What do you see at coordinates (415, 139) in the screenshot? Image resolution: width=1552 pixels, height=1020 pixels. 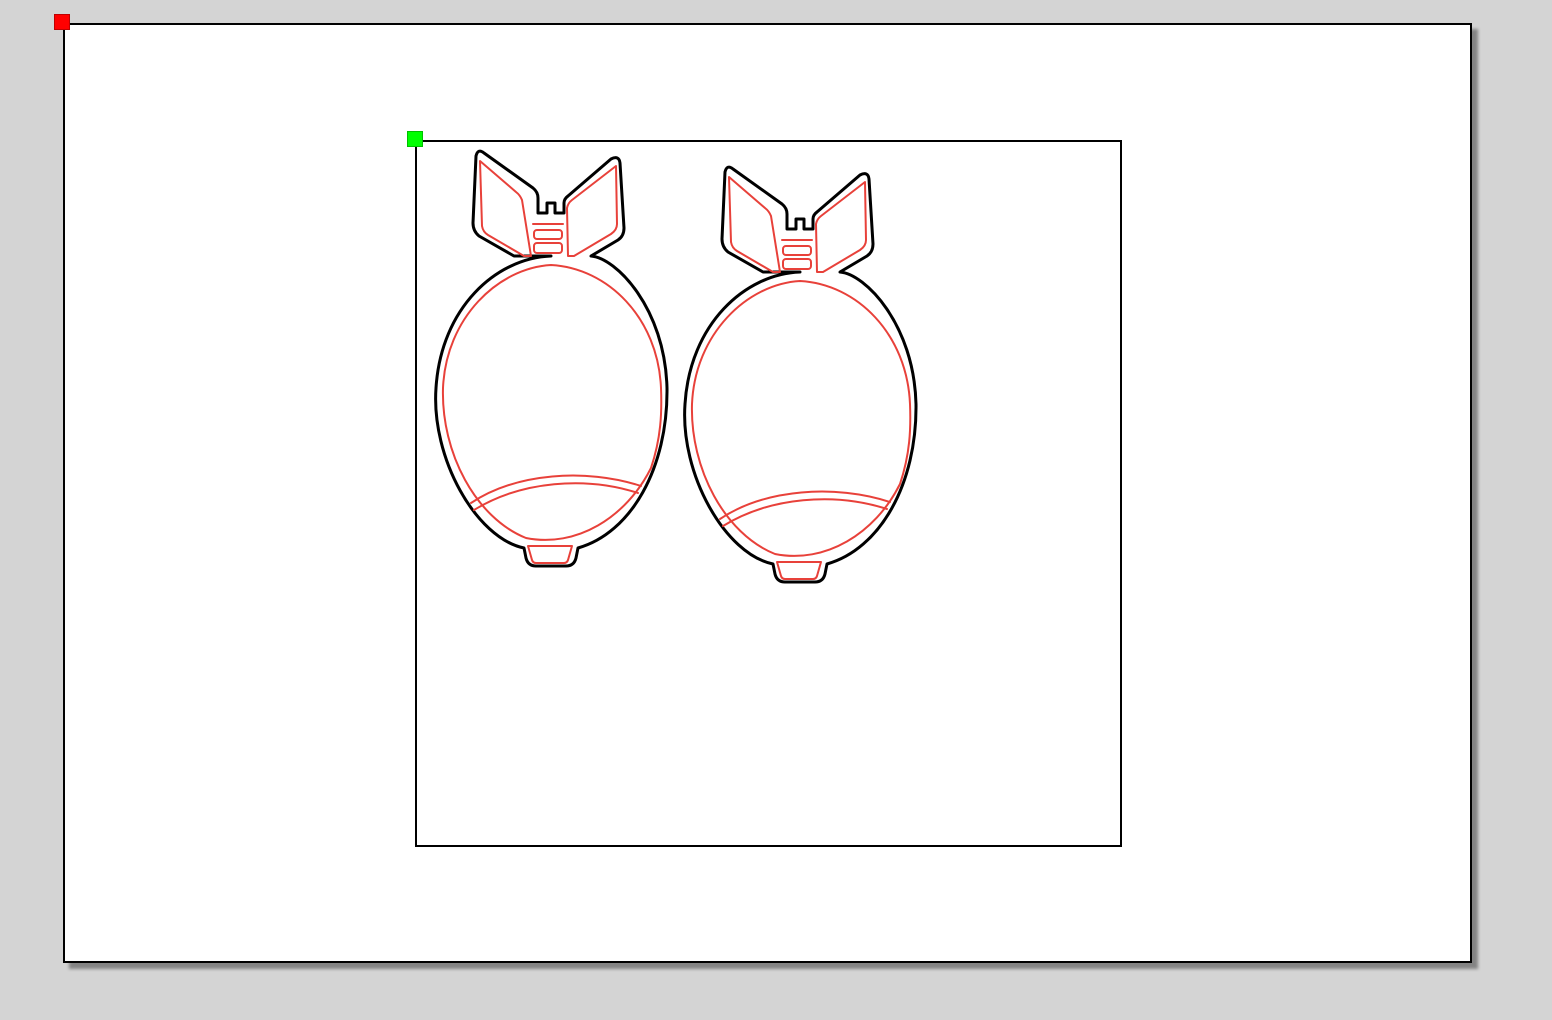 I see `material-origin-marker-icon` at bounding box center [415, 139].